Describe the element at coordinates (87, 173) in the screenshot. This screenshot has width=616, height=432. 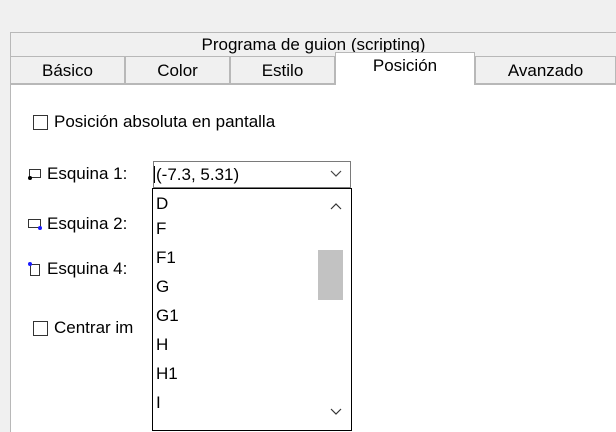
I see `corner1-label: Esquina 1:` at that location.